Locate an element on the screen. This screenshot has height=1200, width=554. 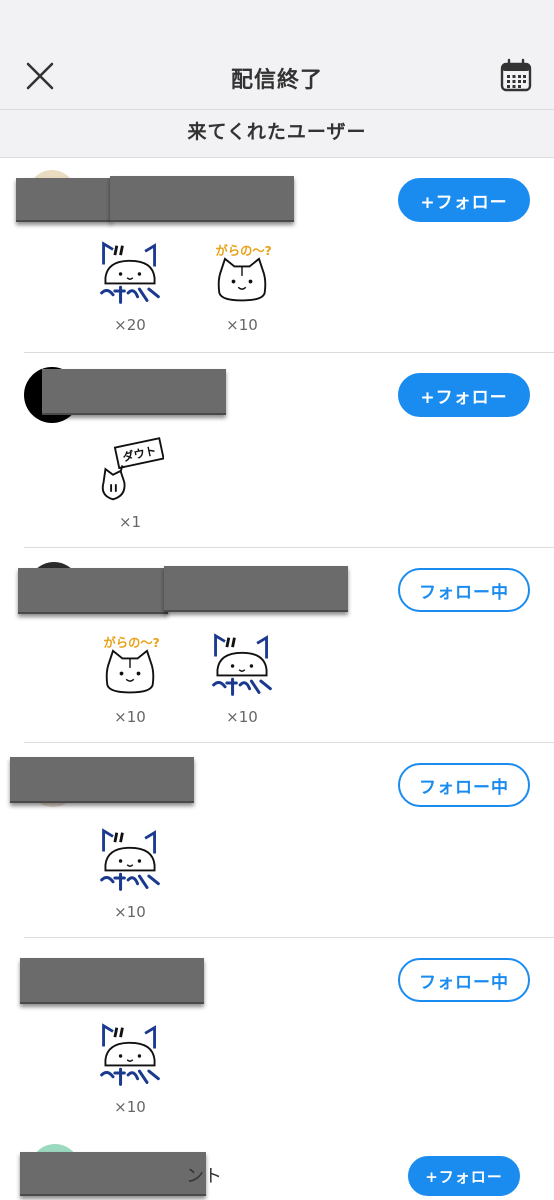
nav-bar: 配信終了 is located at coordinates (277, 75).